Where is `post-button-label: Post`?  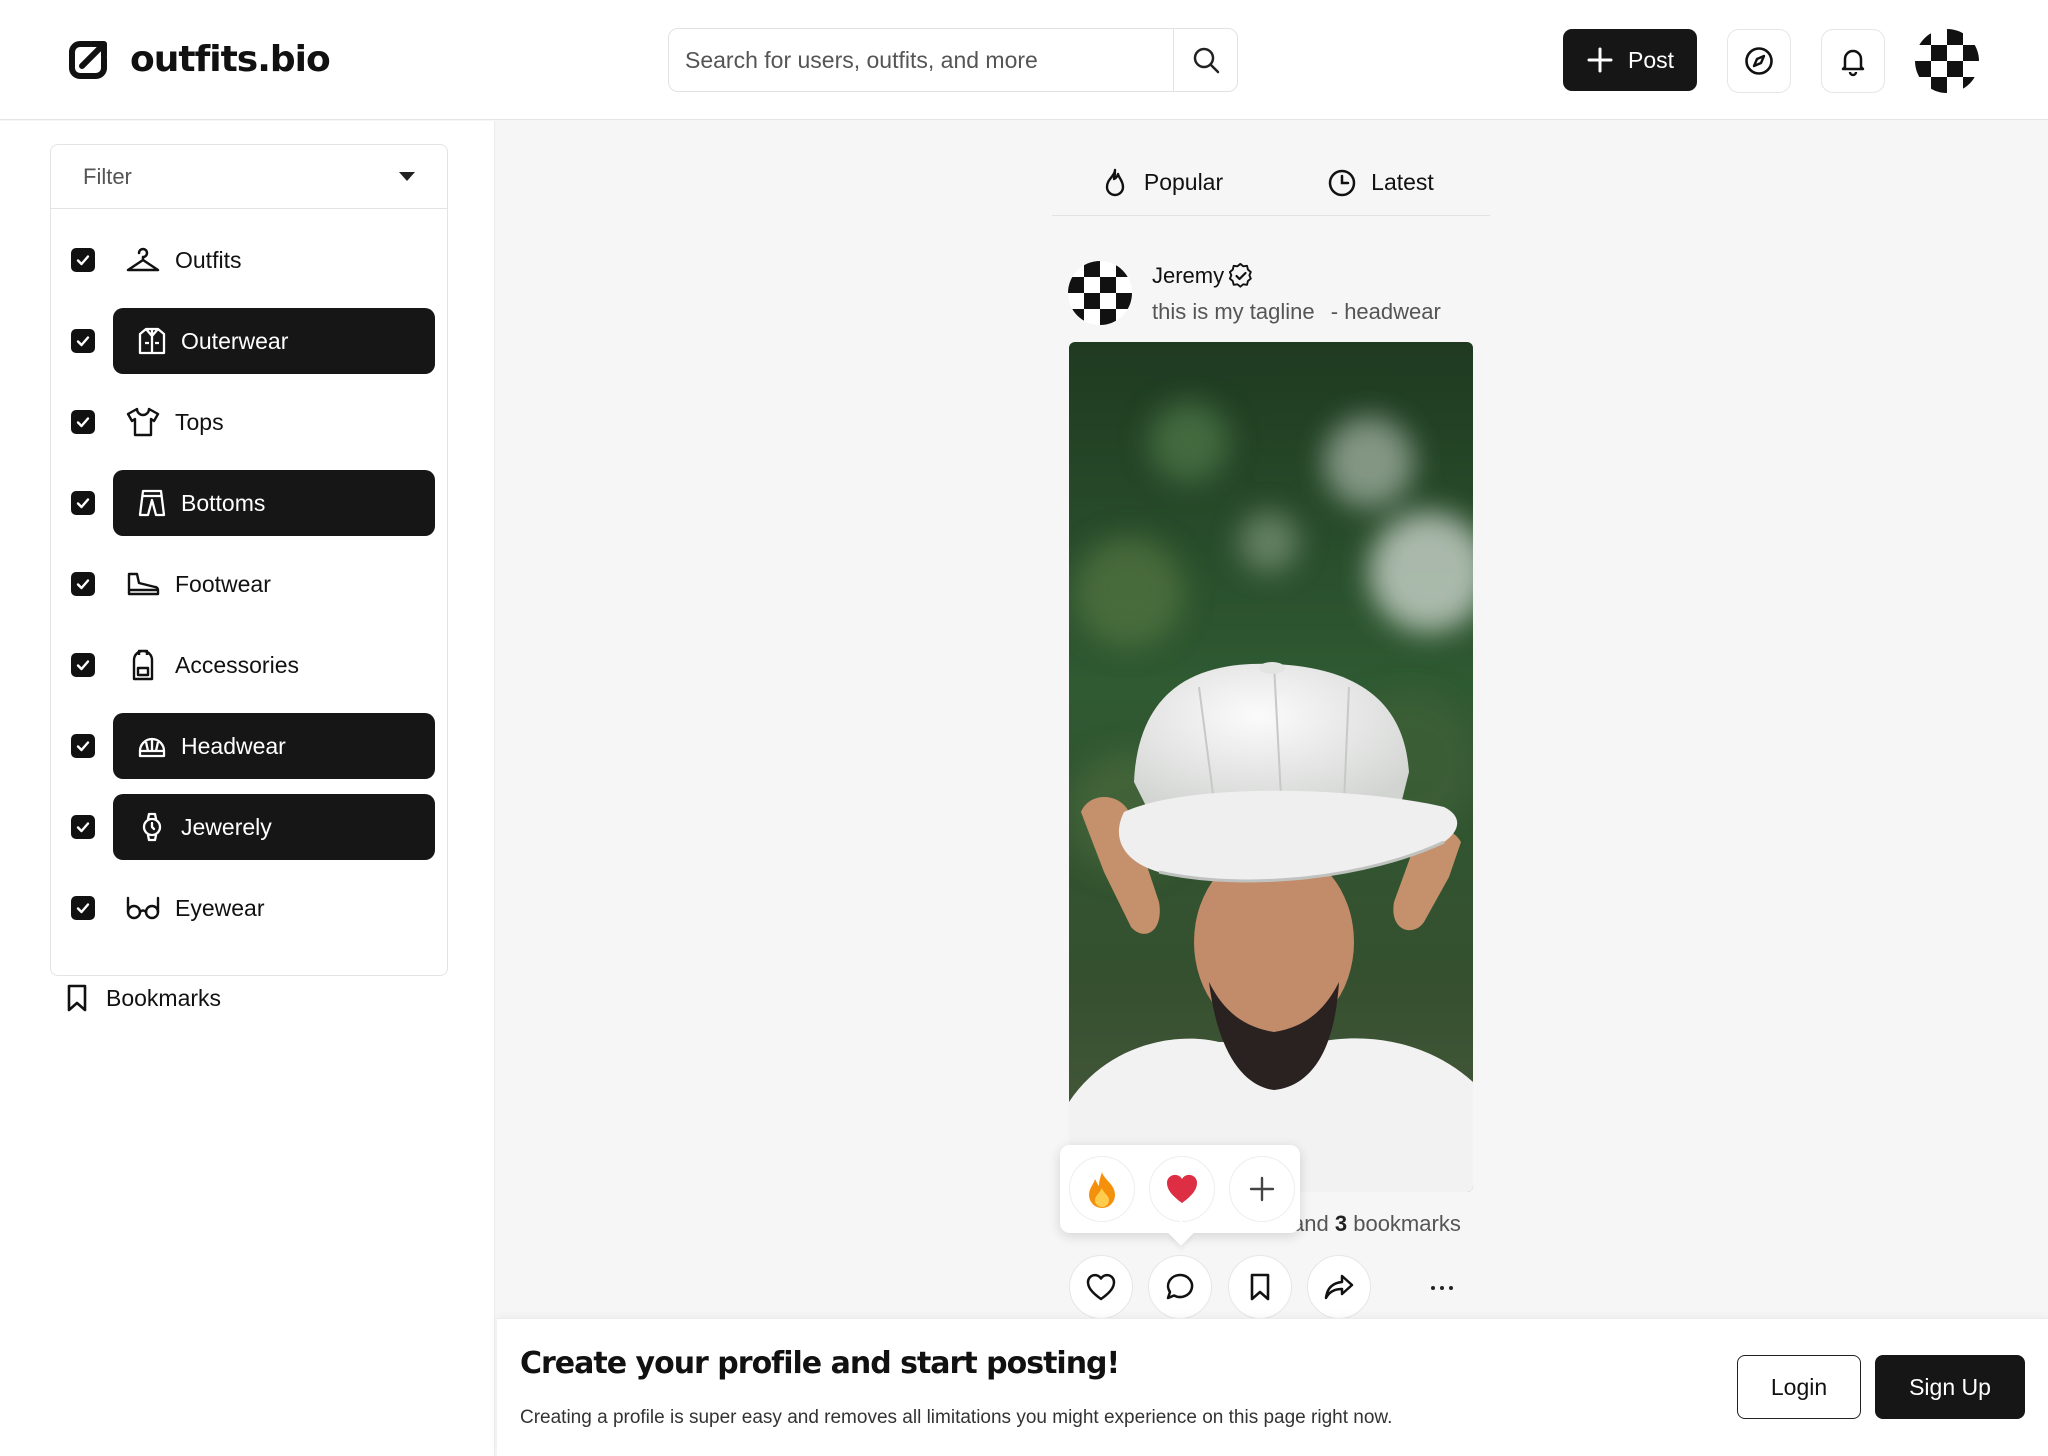
post-button-label: Post is located at coordinates (1651, 59).